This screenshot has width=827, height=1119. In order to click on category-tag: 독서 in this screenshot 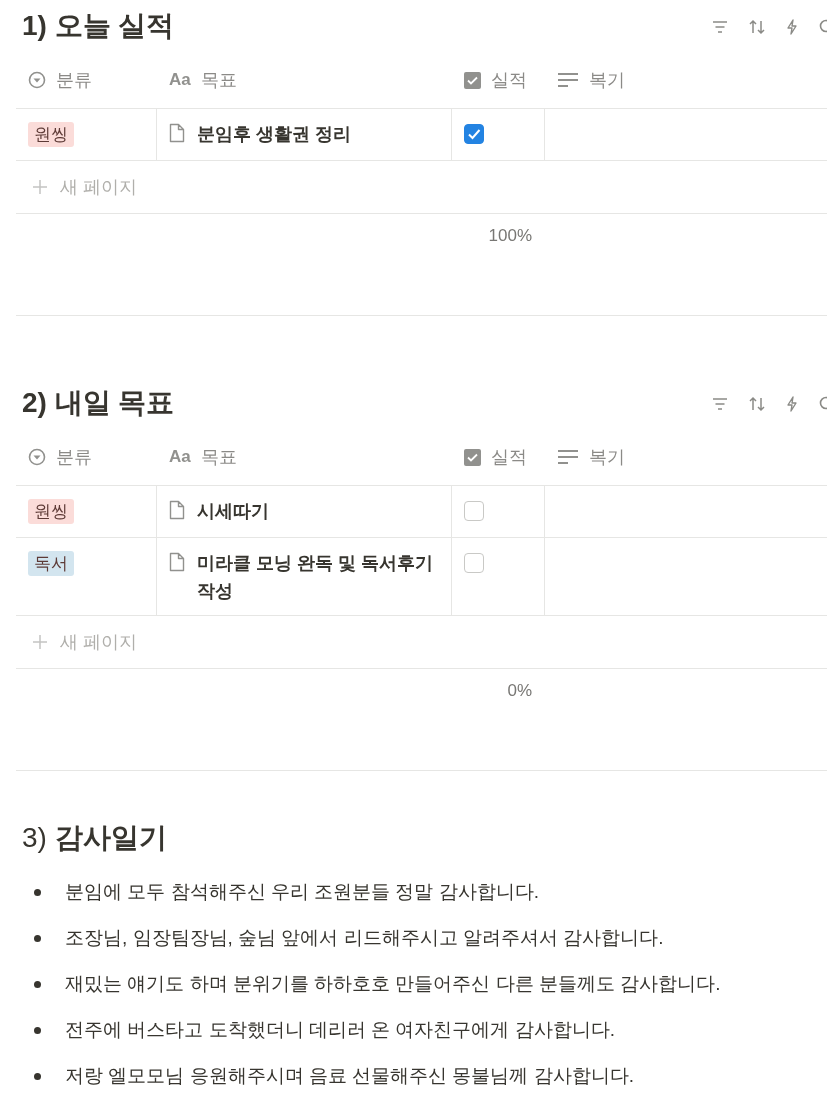, I will do `click(51, 563)`.